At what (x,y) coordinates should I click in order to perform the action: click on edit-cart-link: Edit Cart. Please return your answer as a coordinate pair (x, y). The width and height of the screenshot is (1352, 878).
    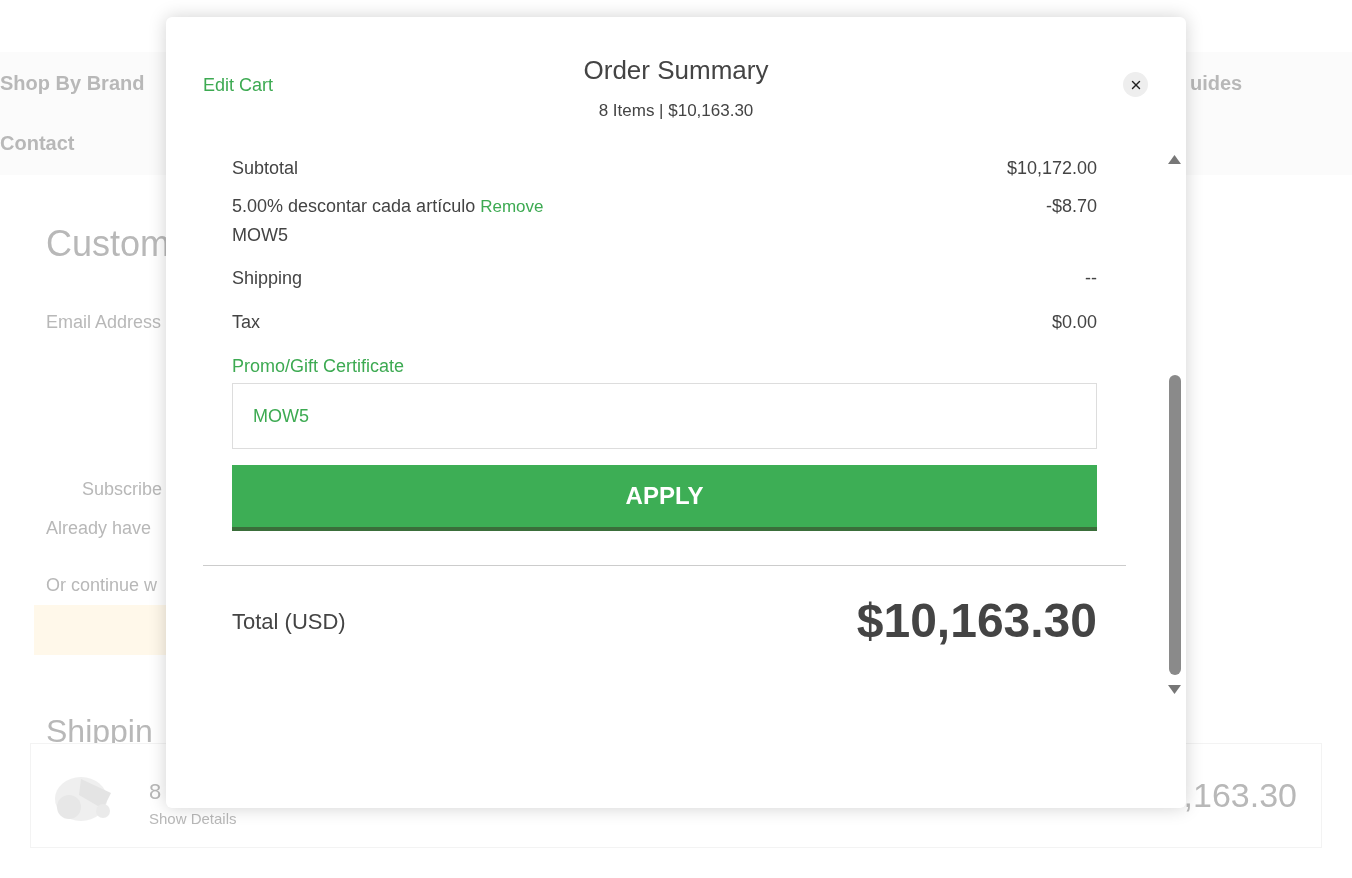
    Looking at the image, I should click on (238, 85).